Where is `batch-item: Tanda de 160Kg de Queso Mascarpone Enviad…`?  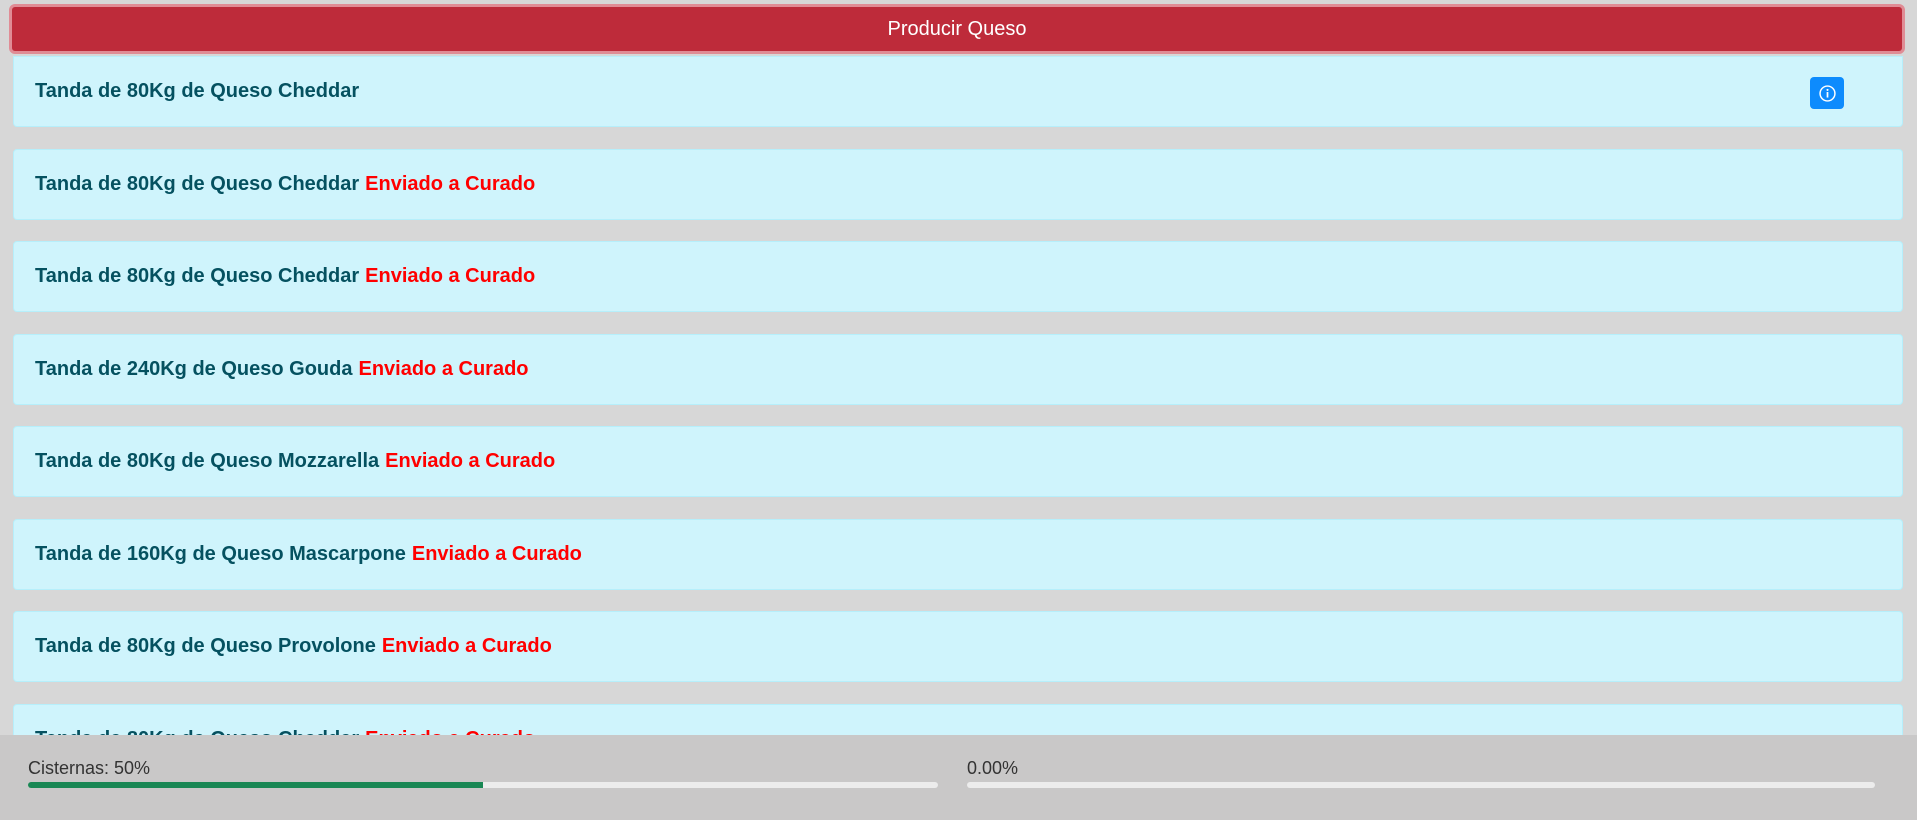 batch-item: Tanda de 160Kg de Queso Mascarpone Enviad… is located at coordinates (958, 554).